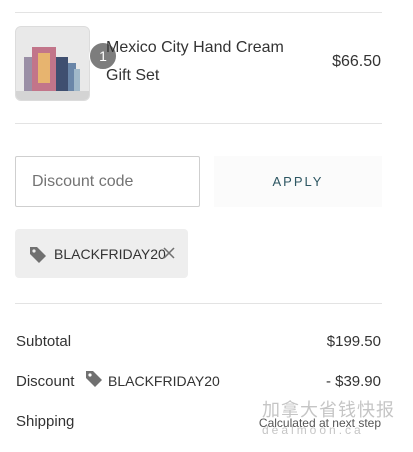 This screenshot has width=413, height=452. What do you see at coordinates (169, 253) in the screenshot?
I see `remove-discount-icon` at bounding box center [169, 253].